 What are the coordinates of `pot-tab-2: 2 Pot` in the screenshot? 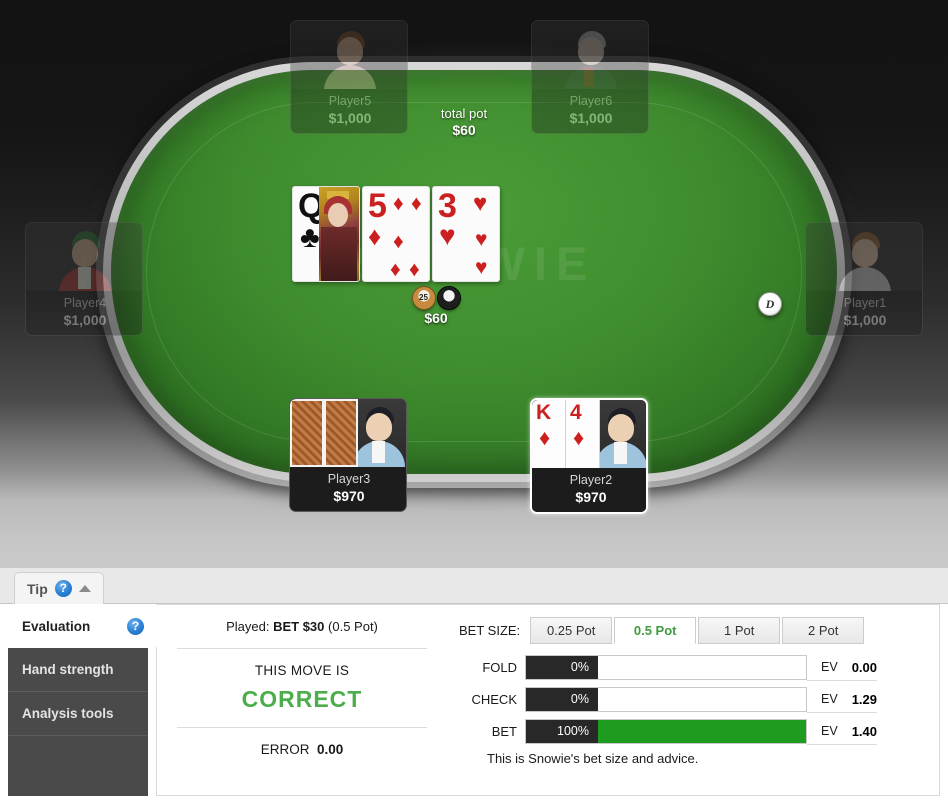 It's located at (823, 630).